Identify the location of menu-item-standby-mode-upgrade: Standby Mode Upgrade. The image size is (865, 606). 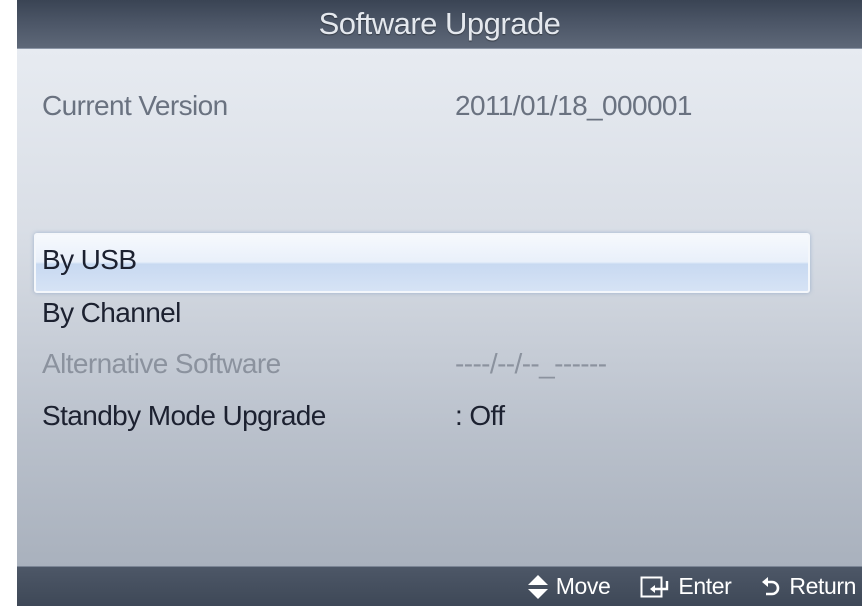
(184, 416).